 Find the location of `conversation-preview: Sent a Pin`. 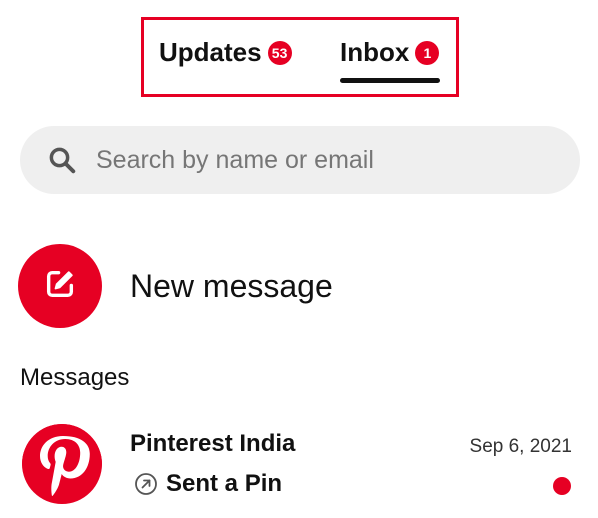

conversation-preview: Sent a Pin is located at coordinates (208, 484).